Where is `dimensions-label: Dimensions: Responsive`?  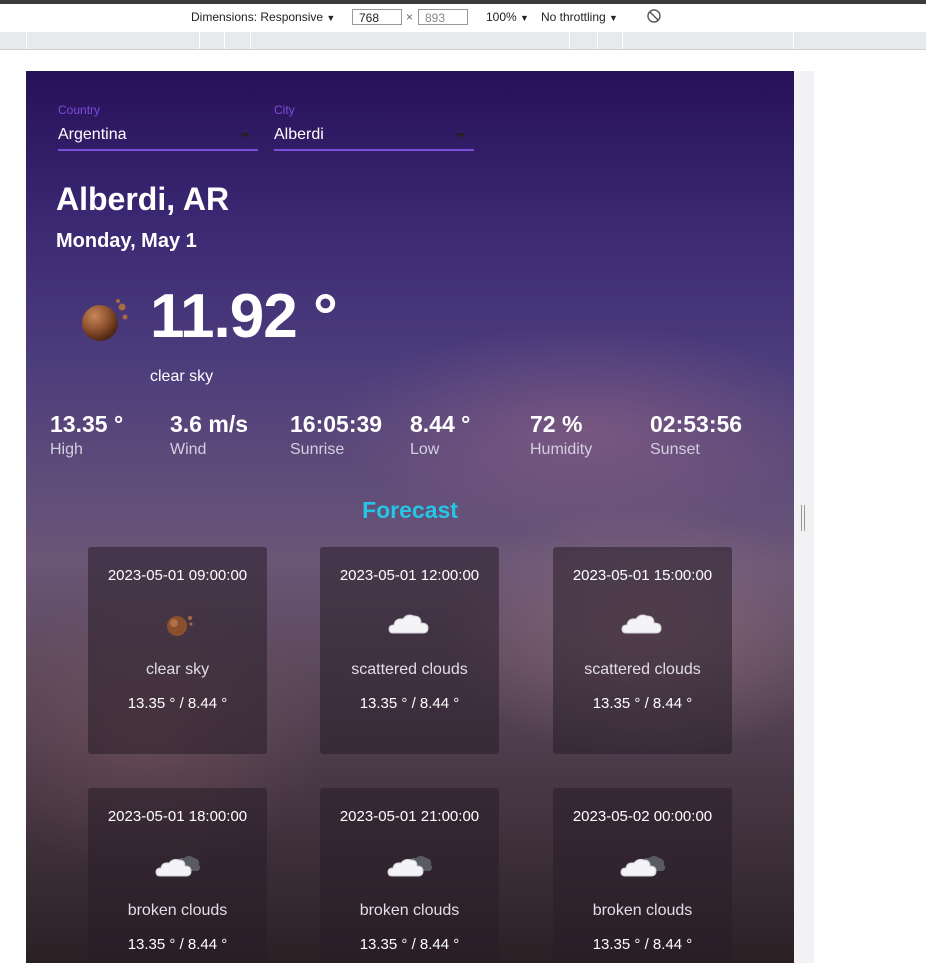
dimensions-label: Dimensions: Responsive is located at coordinates (257, 17).